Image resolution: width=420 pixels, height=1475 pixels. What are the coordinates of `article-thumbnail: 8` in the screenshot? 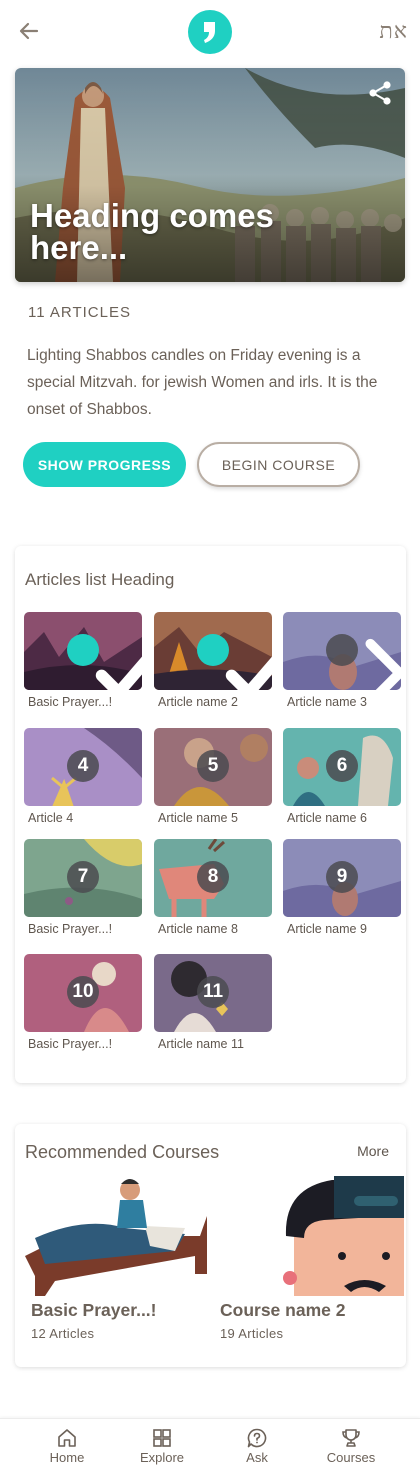 It's located at (213, 878).